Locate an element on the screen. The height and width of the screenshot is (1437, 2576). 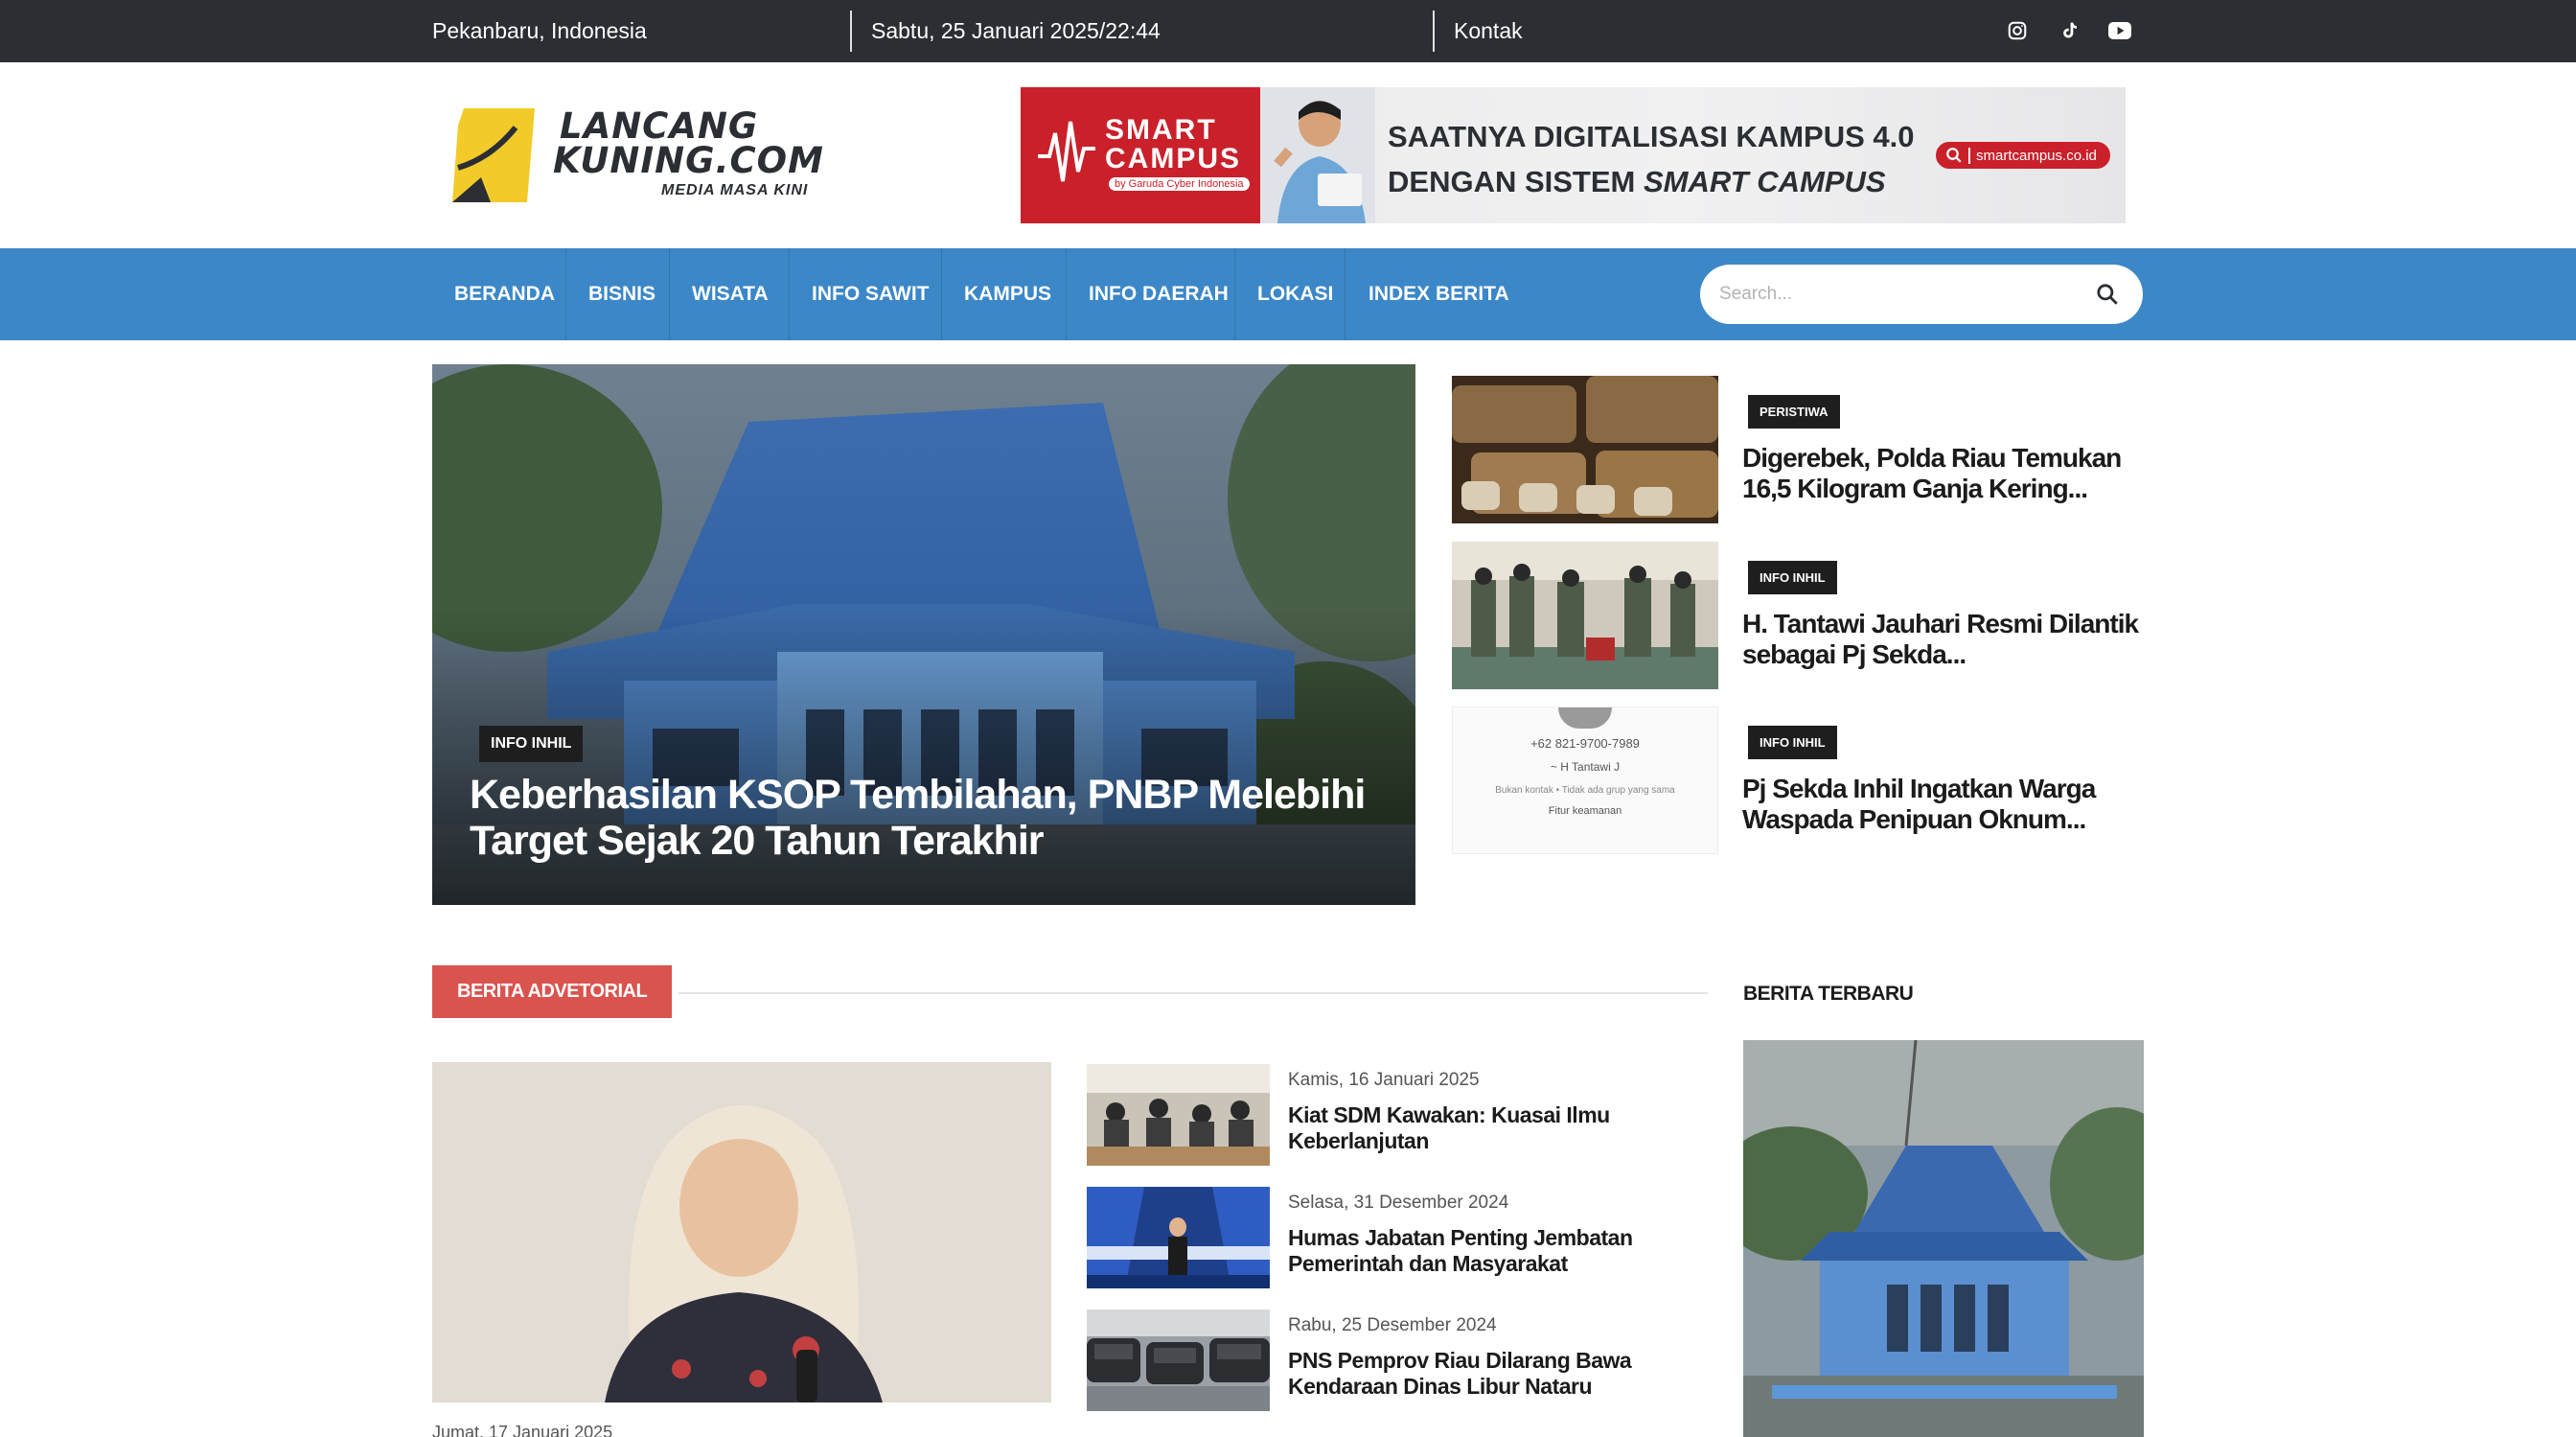
nav-item-beranda: BERANDA is located at coordinates (504, 294).